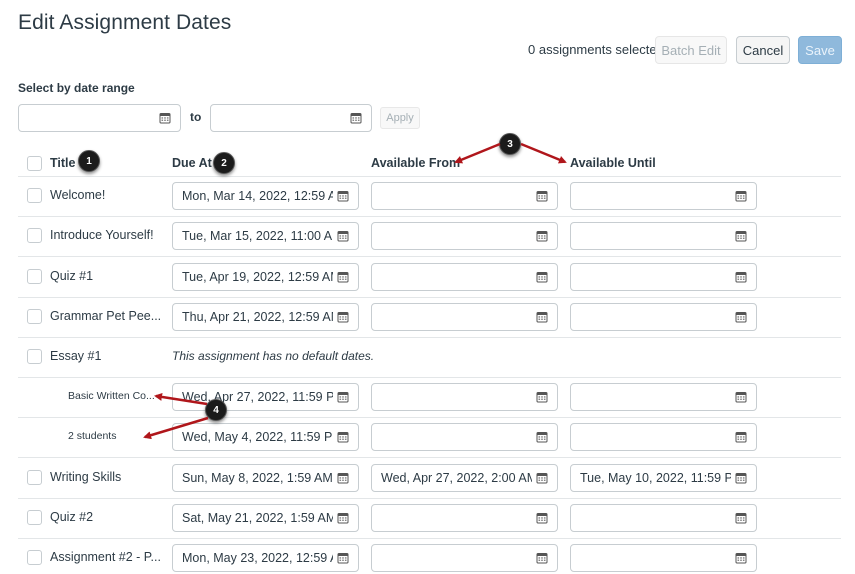 The image size is (855, 574). I want to click on due-at-input: Tue, Mar 15, 2022, 11:00 AM, so click(265, 236).